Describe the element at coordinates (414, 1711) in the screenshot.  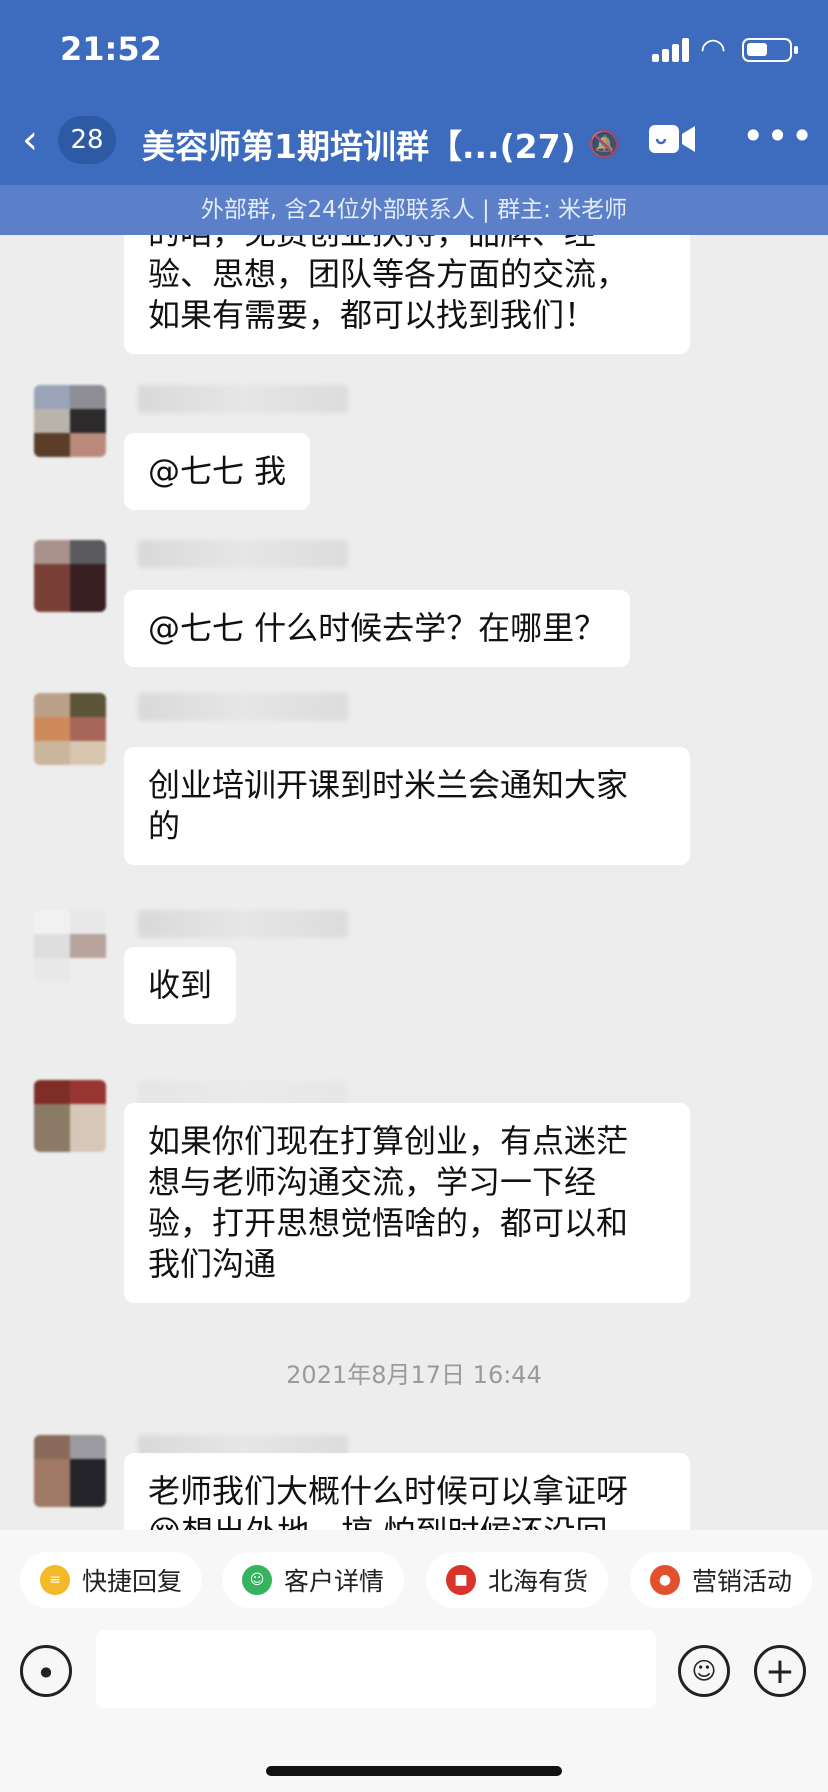
I see `input-bar: ⦁ ☺ +` at that location.